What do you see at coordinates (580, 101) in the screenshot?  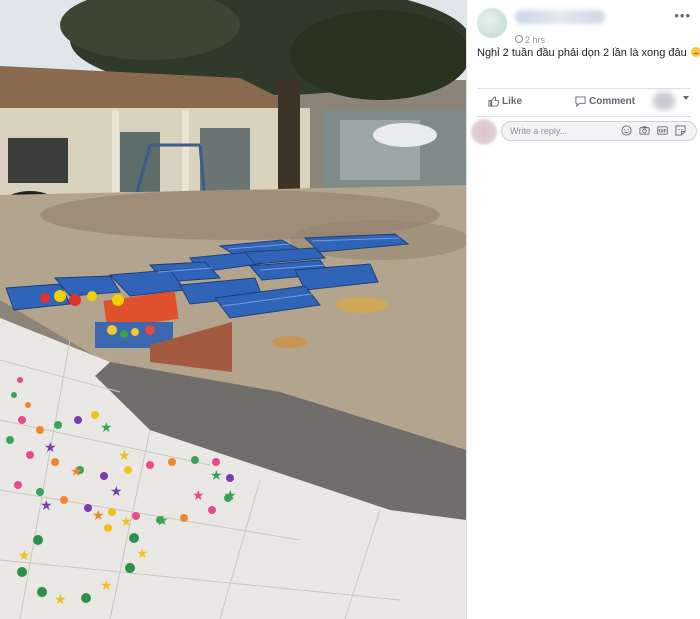 I see `comment-bubble-icon` at bounding box center [580, 101].